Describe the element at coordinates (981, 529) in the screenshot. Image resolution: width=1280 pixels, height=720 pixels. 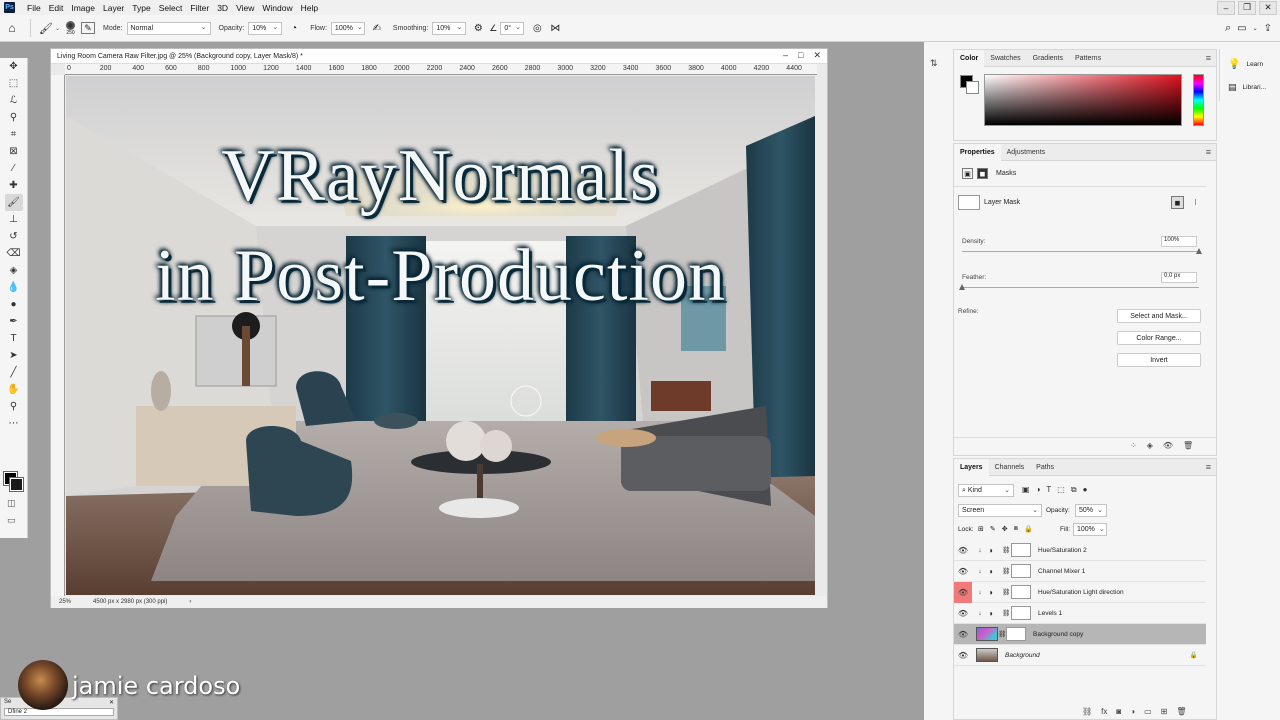
I see `lock-transparency-icon: ⊞` at that location.